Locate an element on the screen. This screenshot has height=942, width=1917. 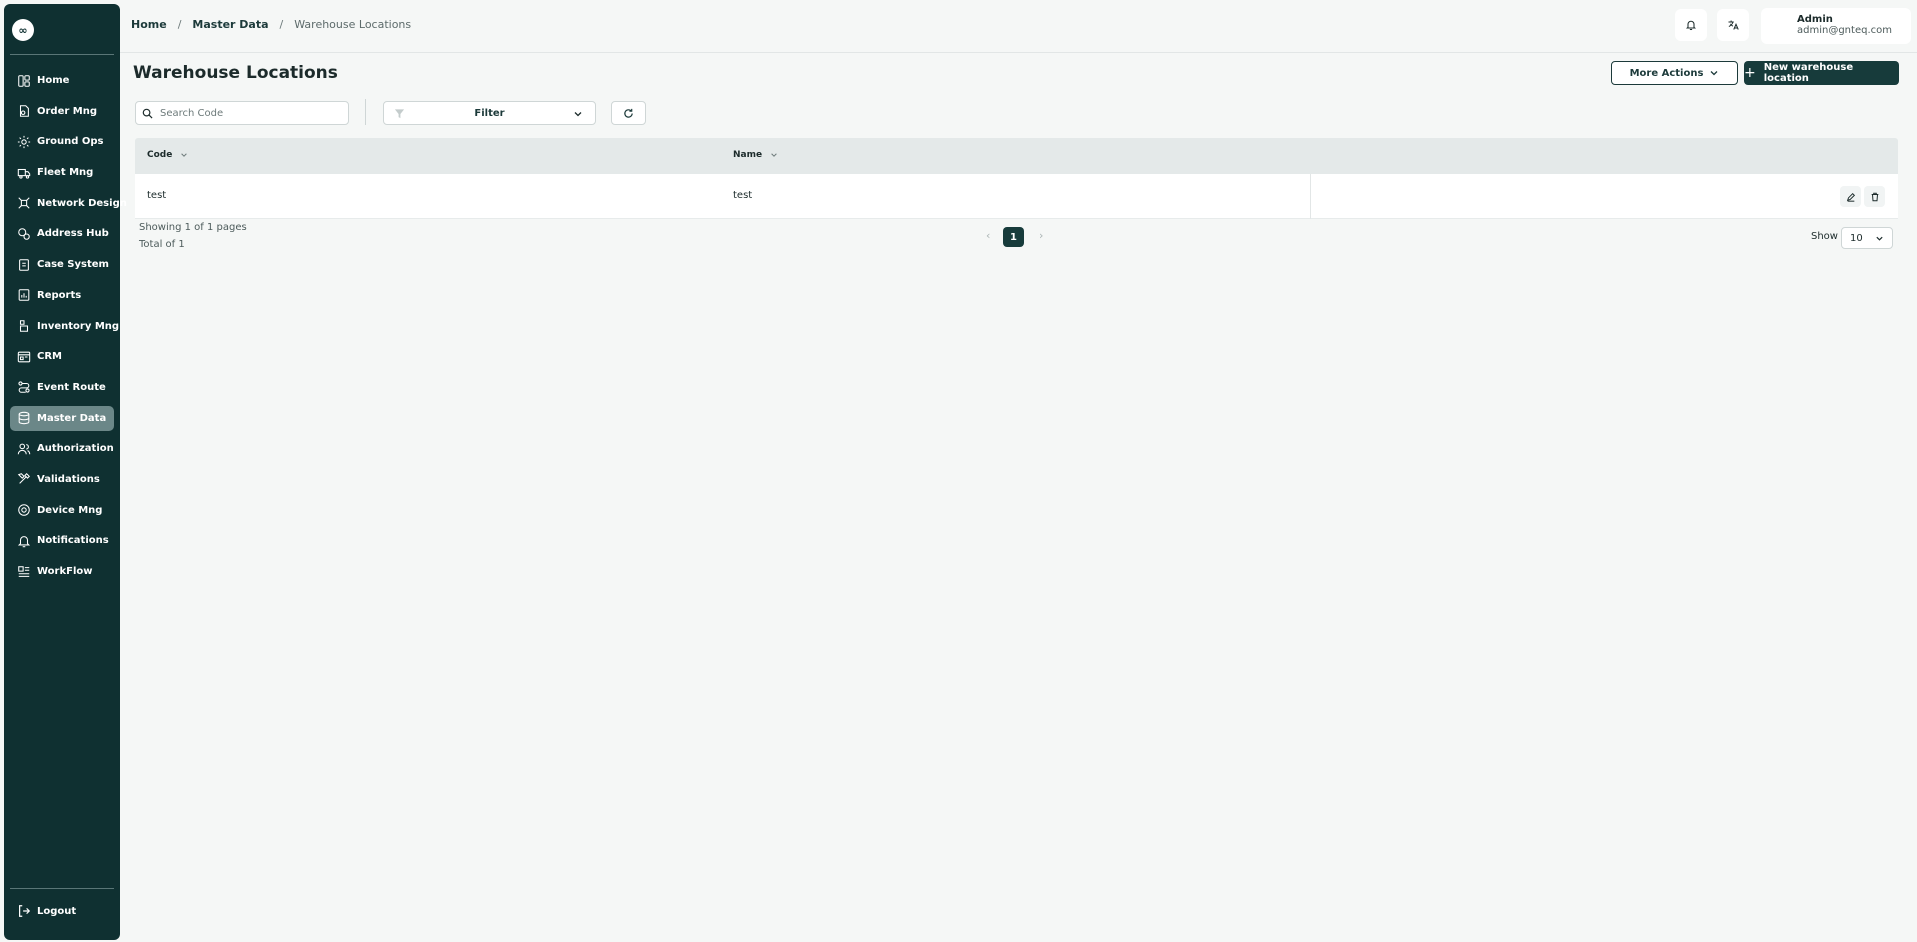
sidebar-item-authorization: Authorization is located at coordinates (62, 448).